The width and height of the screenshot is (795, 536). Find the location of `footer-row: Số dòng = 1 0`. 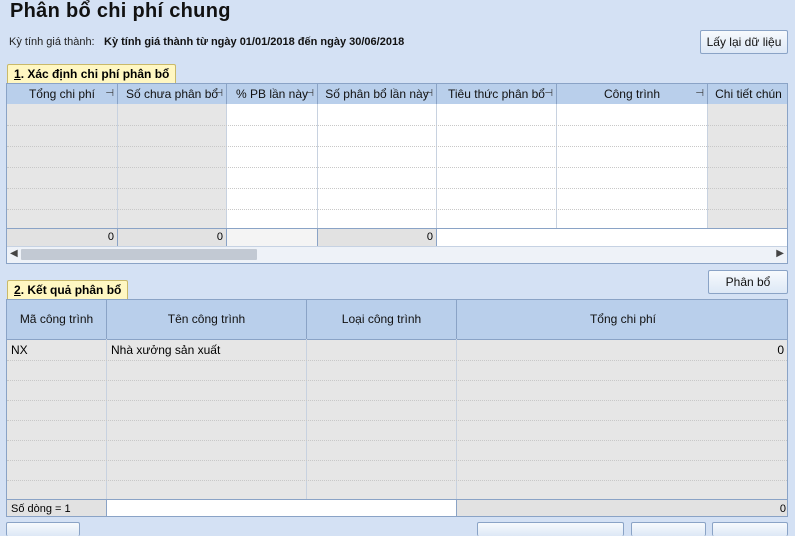

footer-row: Số dòng = 1 0 is located at coordinates (397, 507).